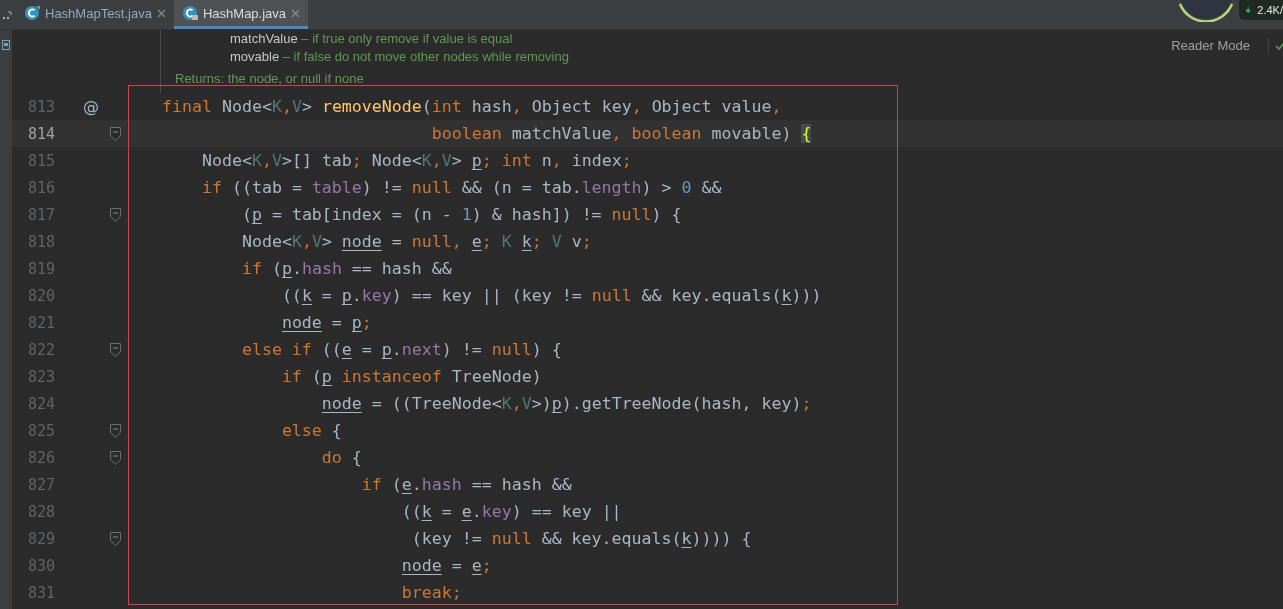 The image size is (1283, 609). I want to click on download-icon, so click(1248, 10).